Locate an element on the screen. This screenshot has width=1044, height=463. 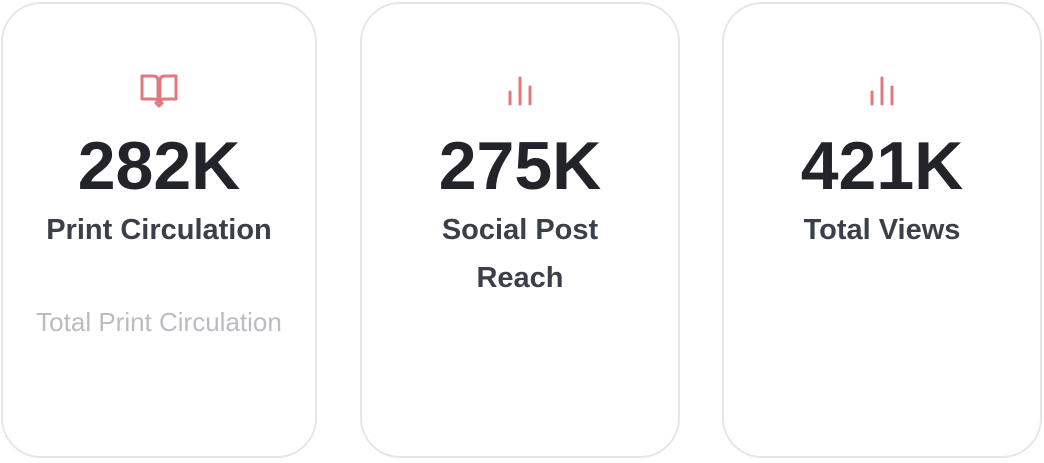
stat-value: 421K is located at coordinates (882, 166).